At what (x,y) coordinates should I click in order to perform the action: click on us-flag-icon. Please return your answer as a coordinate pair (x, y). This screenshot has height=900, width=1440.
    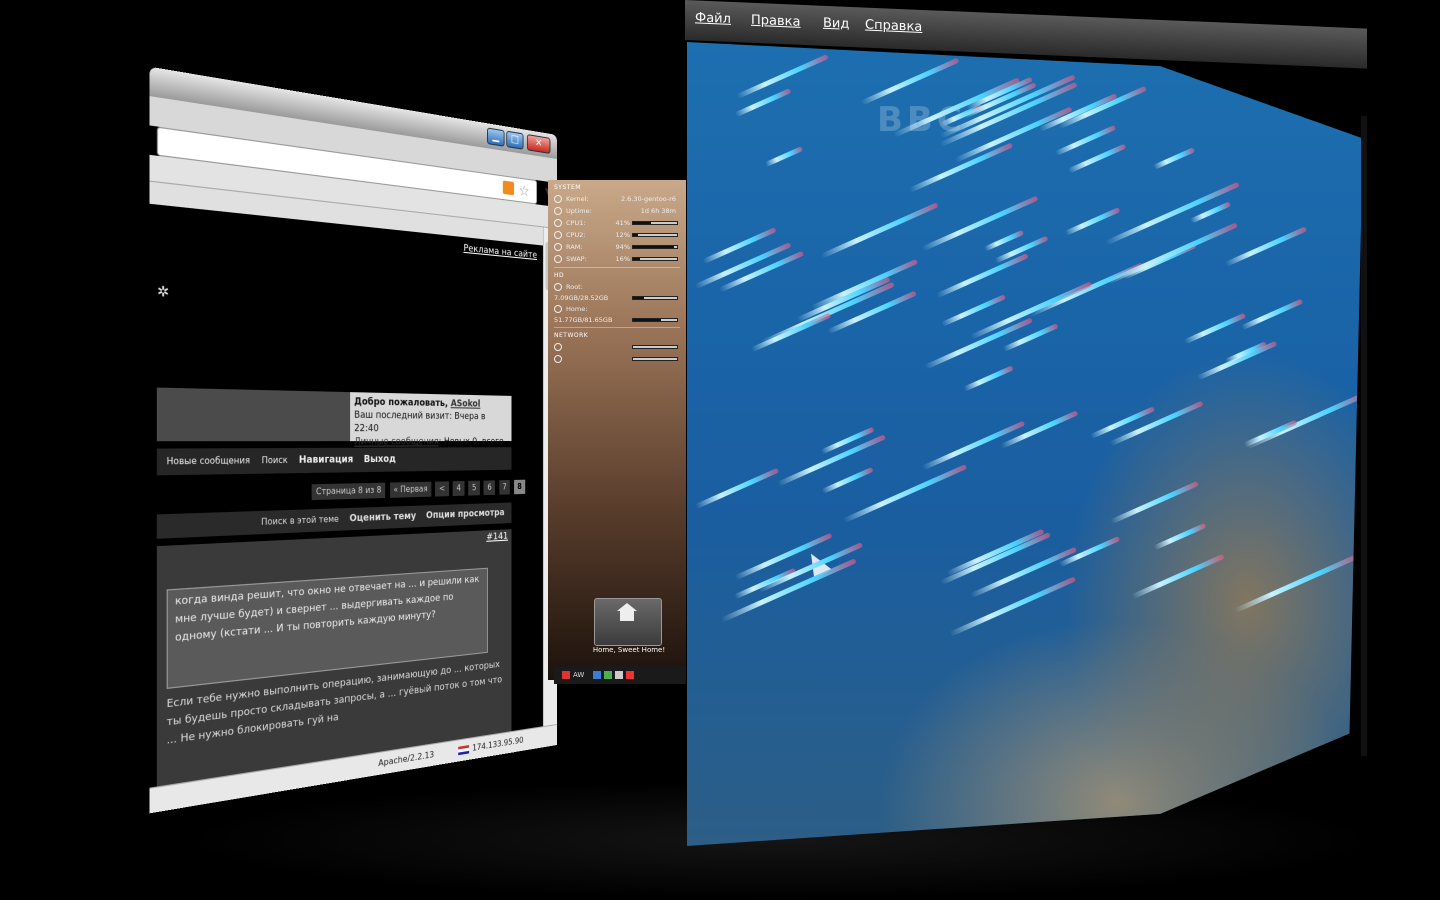
    Looking at the image, I should click on (464, 749).